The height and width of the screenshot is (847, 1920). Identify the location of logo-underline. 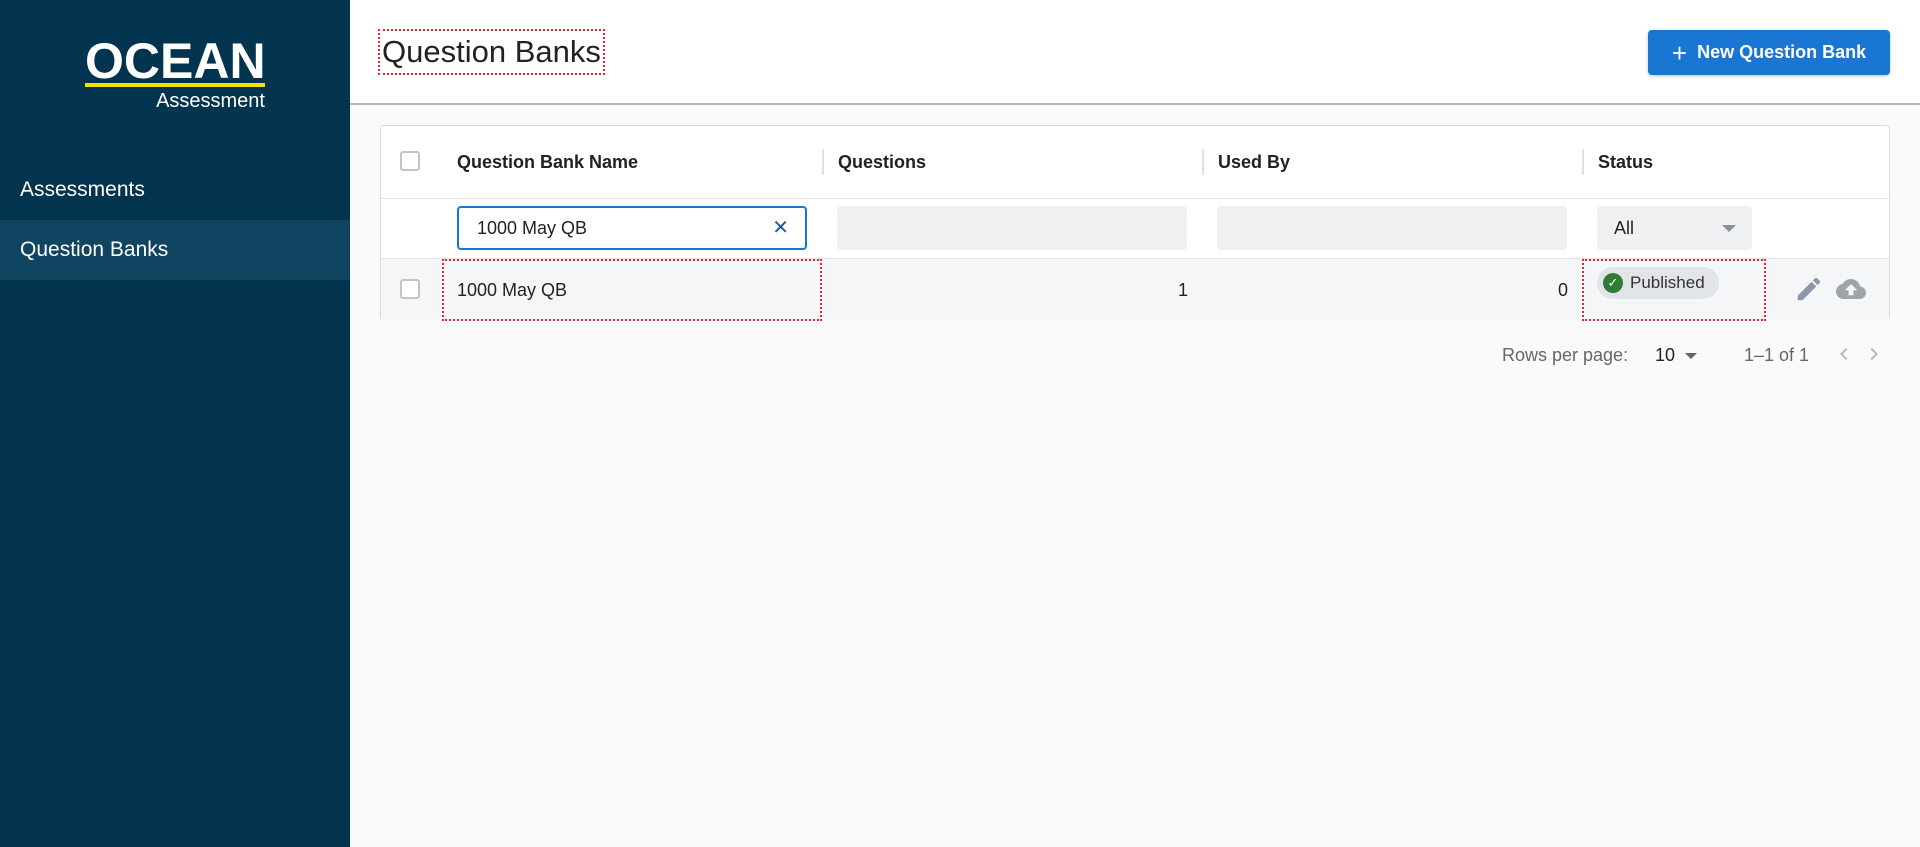
(175, 85).